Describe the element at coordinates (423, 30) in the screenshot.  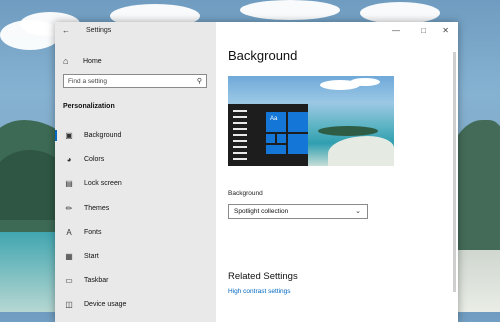
I see `maximize-icon: □` at that location.